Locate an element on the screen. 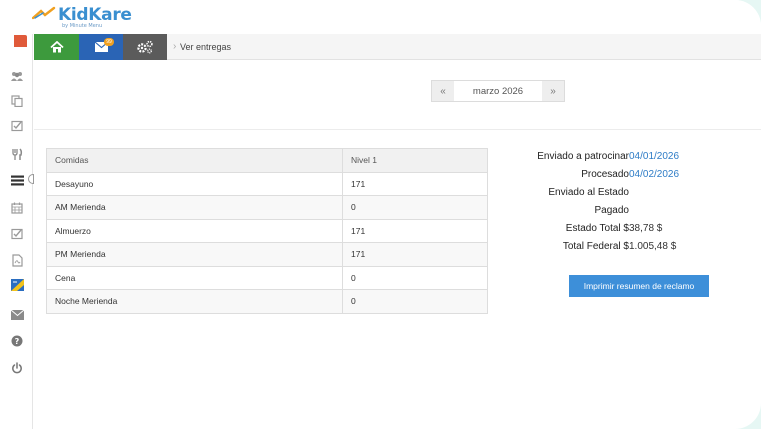 This screenshot has height=429, width=761. summary-value: 1.005,48 $ is located at coordinates (653, 246).